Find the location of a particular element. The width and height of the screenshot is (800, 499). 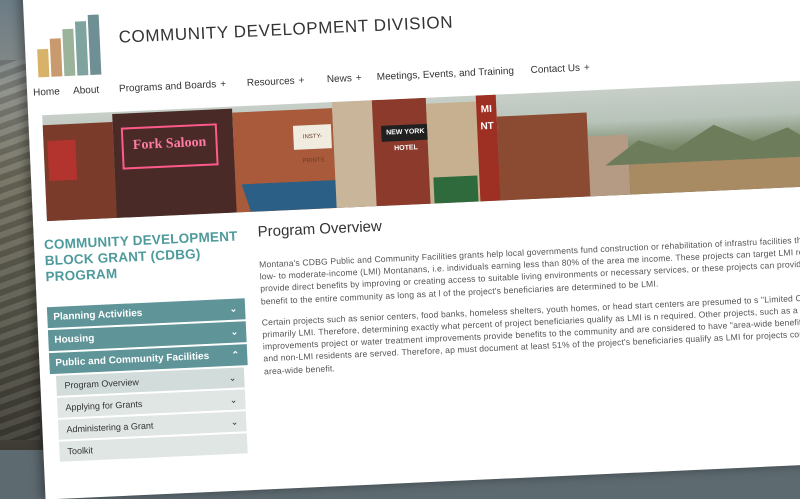

mountains is located at coordinates (701, 140).